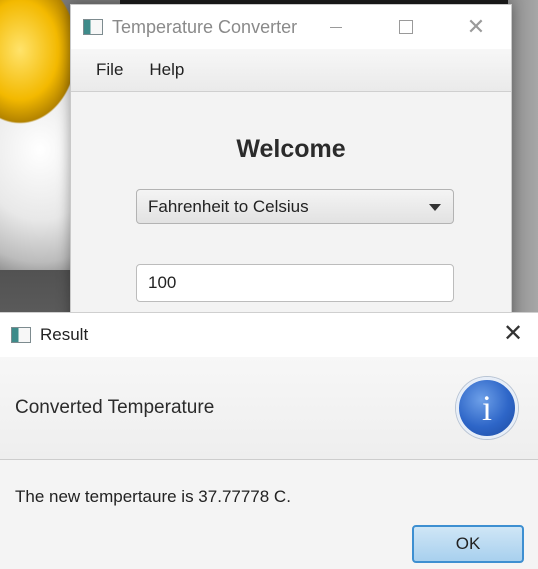 The height and width of the screenshot is (569, 538). What do you see at coordinates (468, 544) in the screenshot?
I see `ok-button: OK` at bounding box center [468, 544].